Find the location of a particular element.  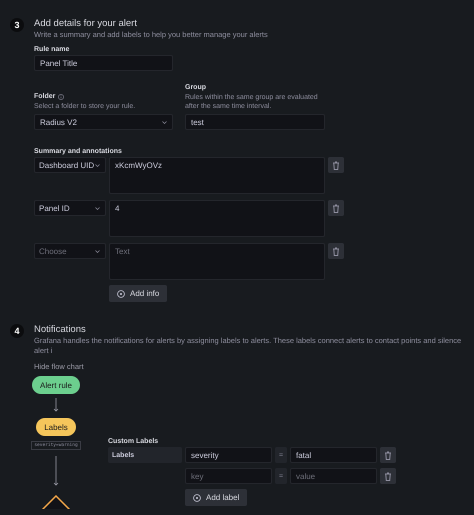

select-field: Choose is located at coordinates (70, 251).